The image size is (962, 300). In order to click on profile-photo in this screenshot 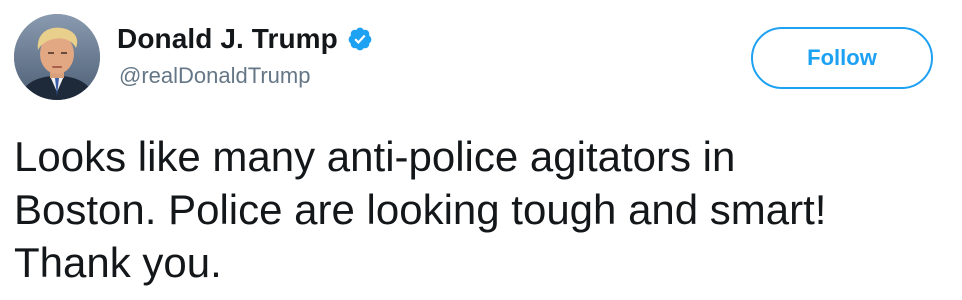, I will do `click(57, 57)`.